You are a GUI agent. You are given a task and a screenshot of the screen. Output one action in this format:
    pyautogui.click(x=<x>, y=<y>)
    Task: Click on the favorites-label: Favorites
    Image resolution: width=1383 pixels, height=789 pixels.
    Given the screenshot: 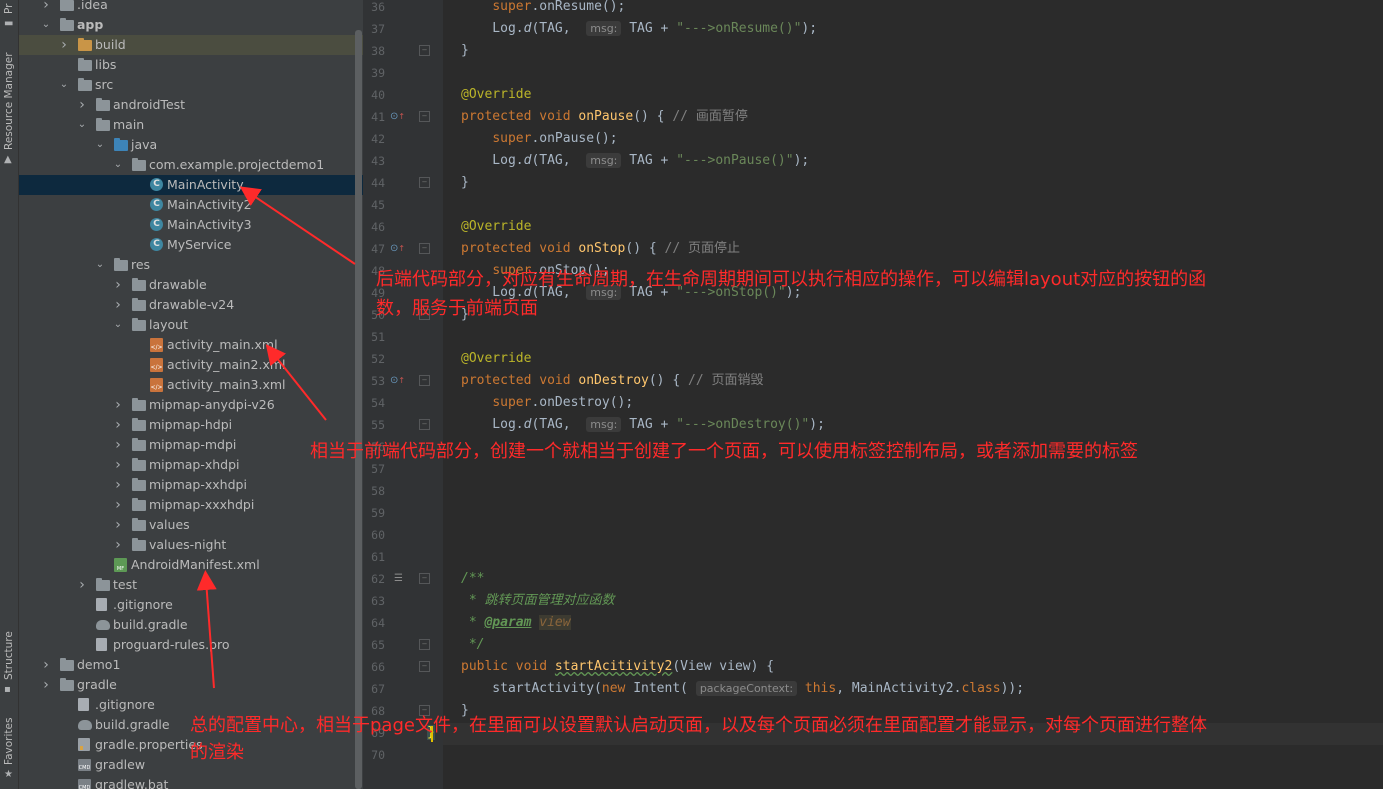 What is the action you would take?
    pyautogui.click(x=9, y=741)
    